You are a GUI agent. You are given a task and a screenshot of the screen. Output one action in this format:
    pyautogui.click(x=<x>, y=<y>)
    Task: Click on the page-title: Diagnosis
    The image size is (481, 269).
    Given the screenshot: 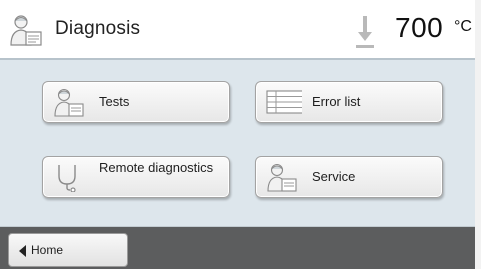 What is the action you would take?
    pyautogui.click(x=98, y=28)
    